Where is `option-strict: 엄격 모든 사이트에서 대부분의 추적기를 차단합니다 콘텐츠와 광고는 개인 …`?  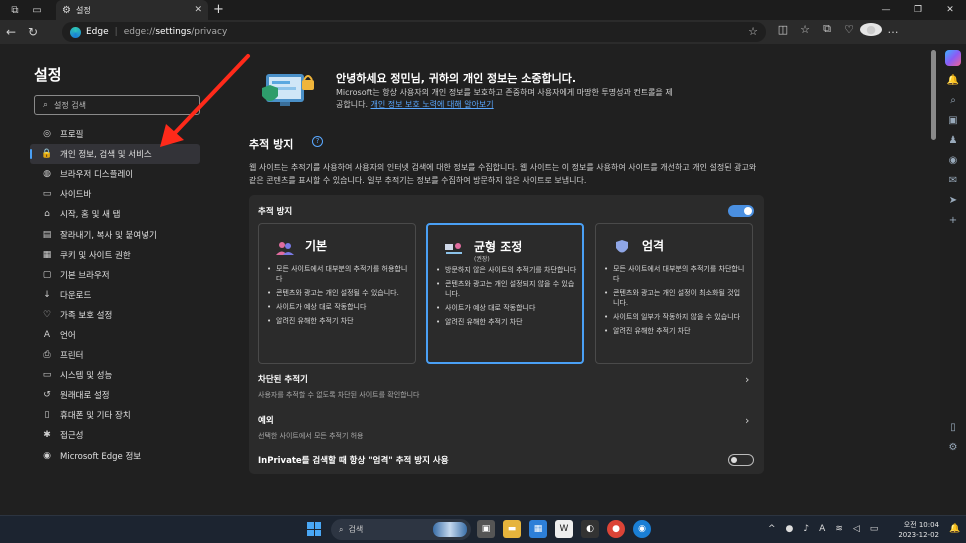 option-strict: 엄격 모든 사이트에서 대부분의 추적기를 차단합니다 콘텐츠와 광고는 개인 … is located at coordinates (674, 293).